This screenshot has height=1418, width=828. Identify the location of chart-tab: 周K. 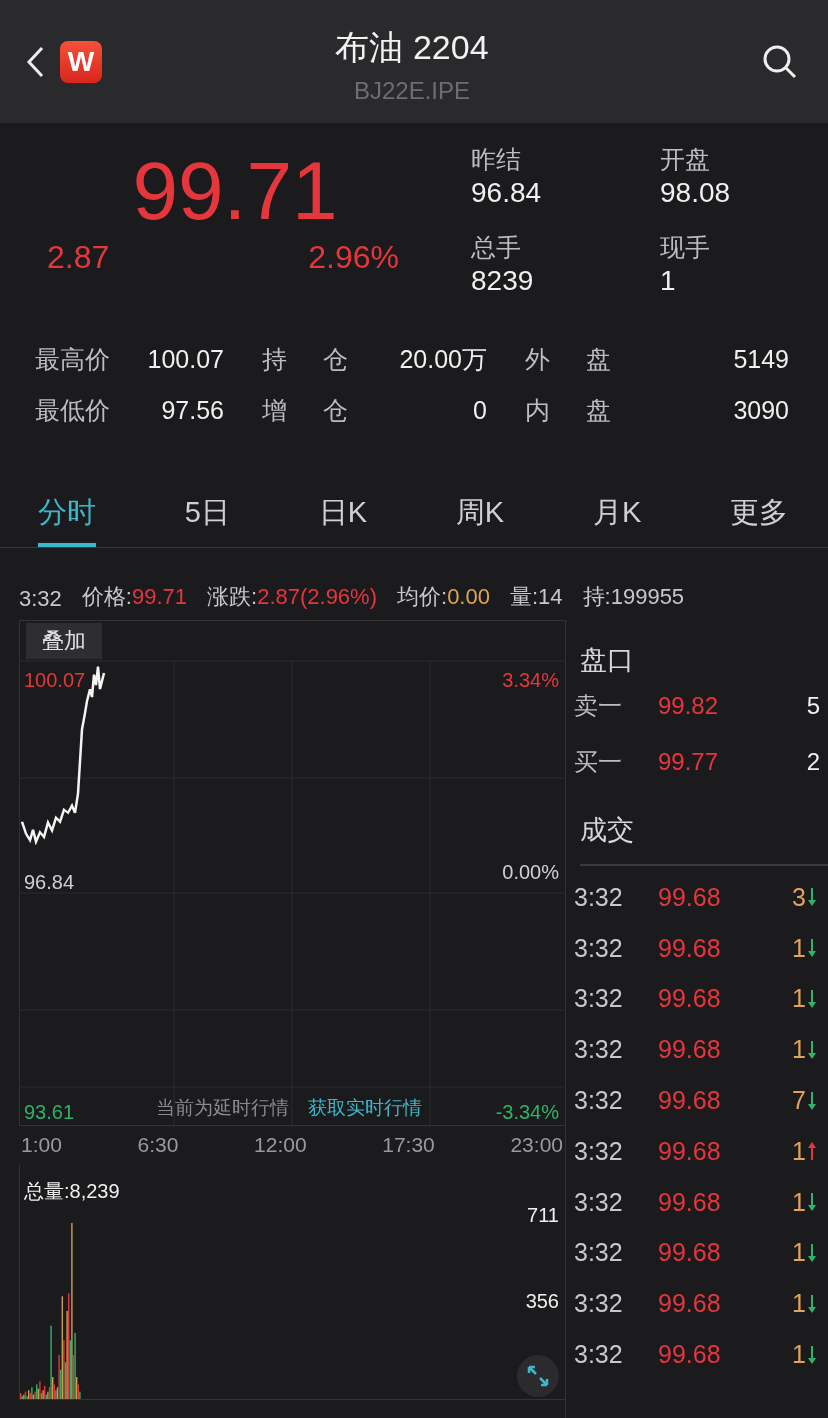
(480, 520).